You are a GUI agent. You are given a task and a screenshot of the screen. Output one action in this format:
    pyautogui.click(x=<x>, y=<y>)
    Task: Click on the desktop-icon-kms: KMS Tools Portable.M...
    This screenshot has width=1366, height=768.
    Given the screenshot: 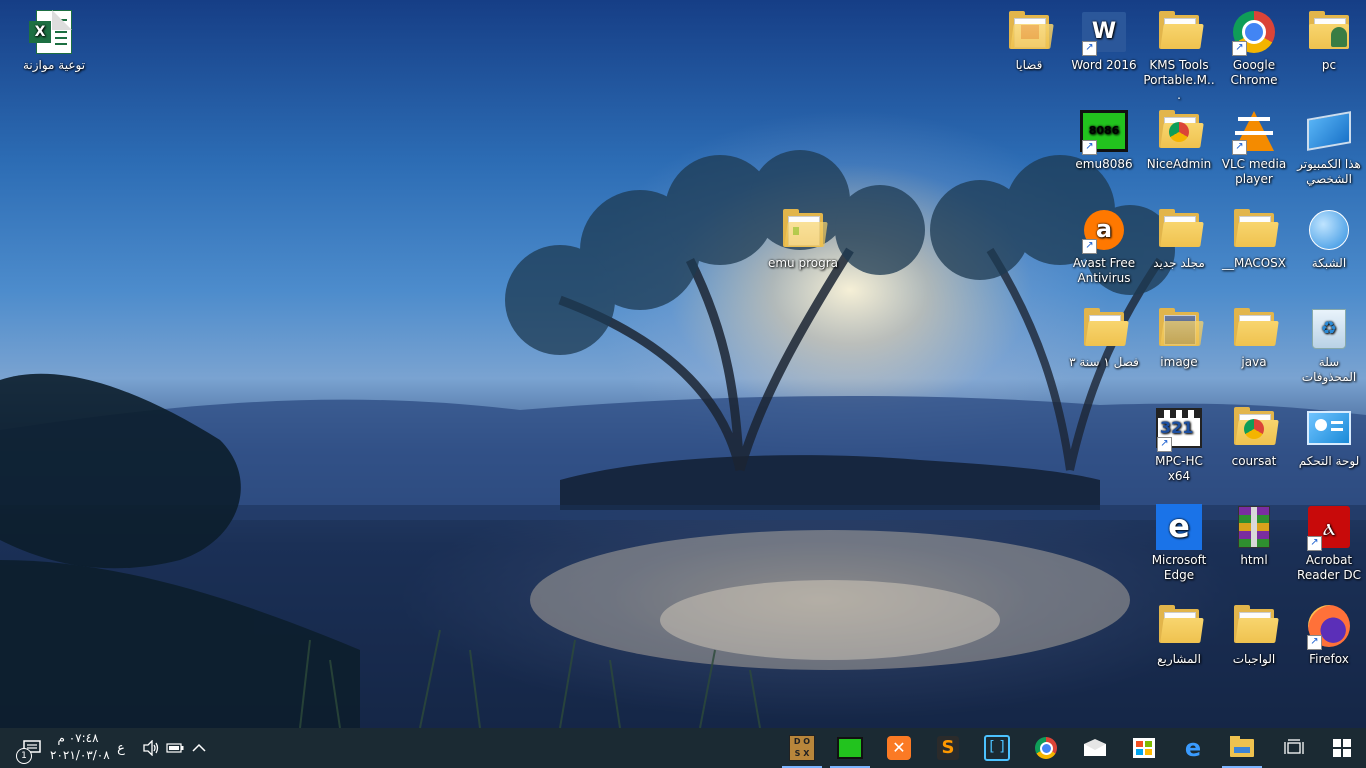 What is the action you would take?
    pyautogui.click(x=1179, y=55)
    